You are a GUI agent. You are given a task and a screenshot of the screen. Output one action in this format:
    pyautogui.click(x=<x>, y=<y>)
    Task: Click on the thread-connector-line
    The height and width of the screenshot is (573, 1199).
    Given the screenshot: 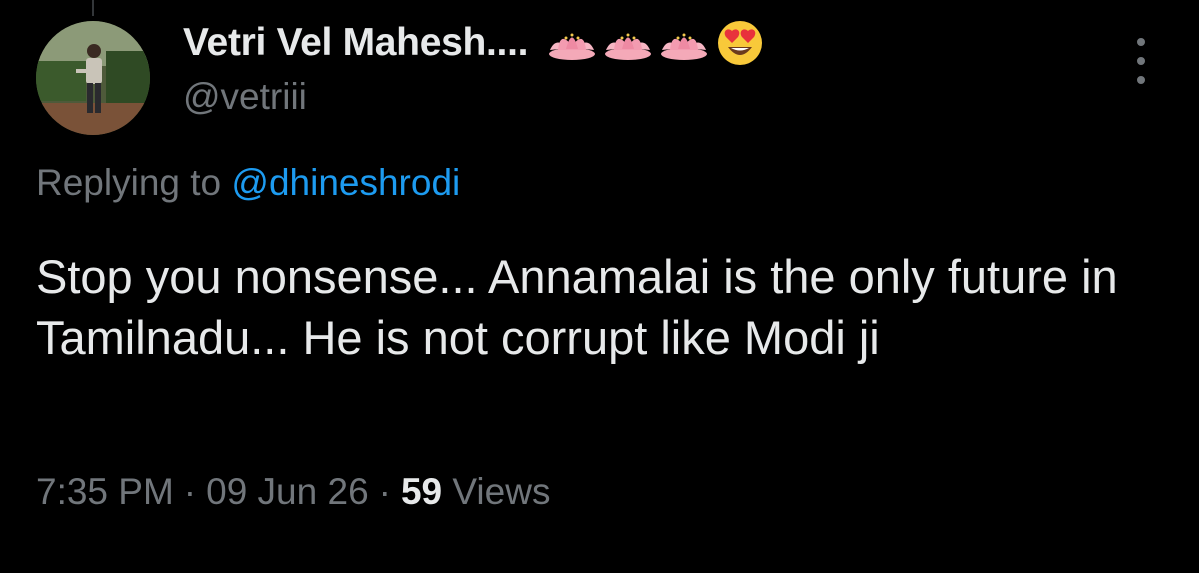 What is the action you would take?
    pyautogui.click(x=93, y=8)
    